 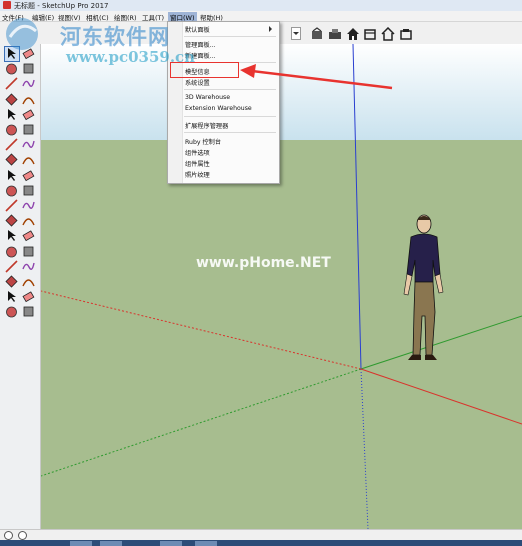 I want to click on rotate-tool, so click(x=11, y=175).